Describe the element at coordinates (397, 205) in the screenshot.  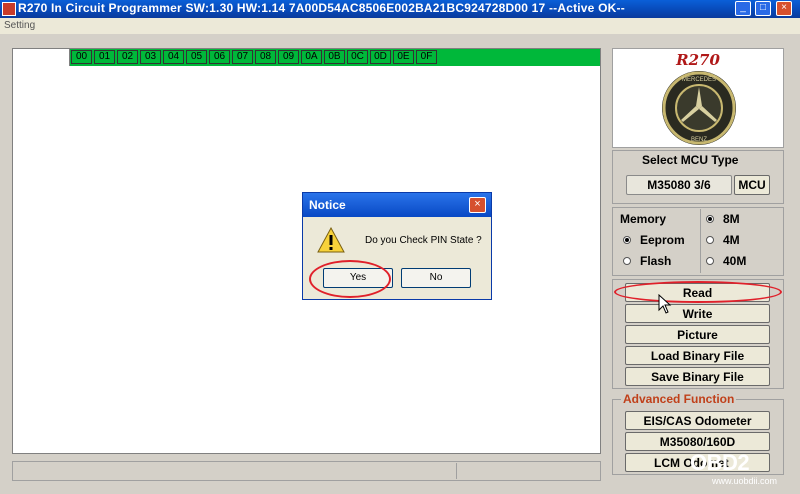
I see `dialog-title-bar: Notice ×` at that location.